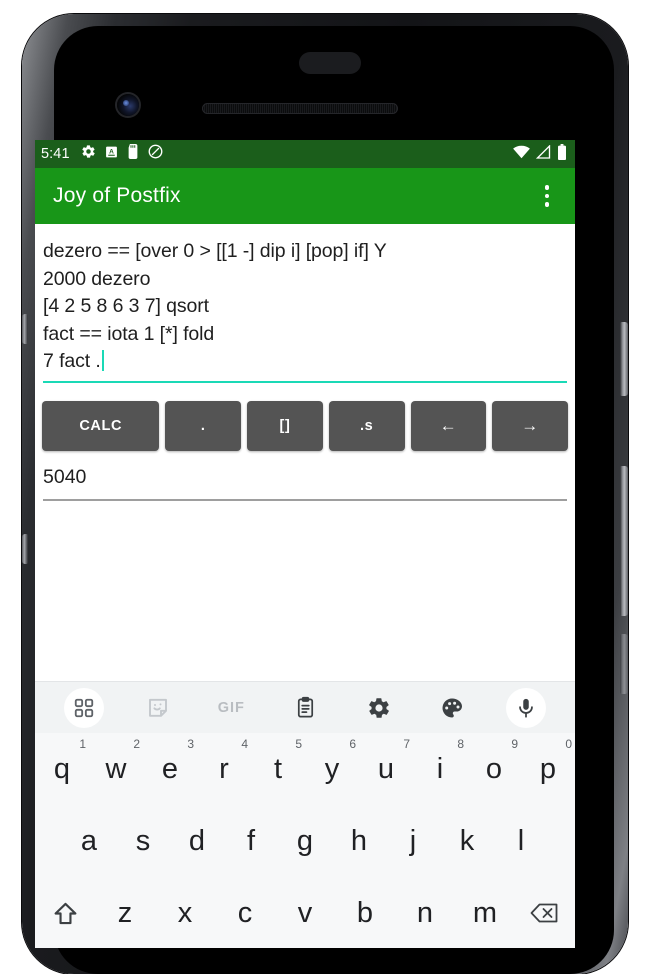  Describe the element at coordinates (521, 154) in the screenshot. I see `wifi-icon` at that location.